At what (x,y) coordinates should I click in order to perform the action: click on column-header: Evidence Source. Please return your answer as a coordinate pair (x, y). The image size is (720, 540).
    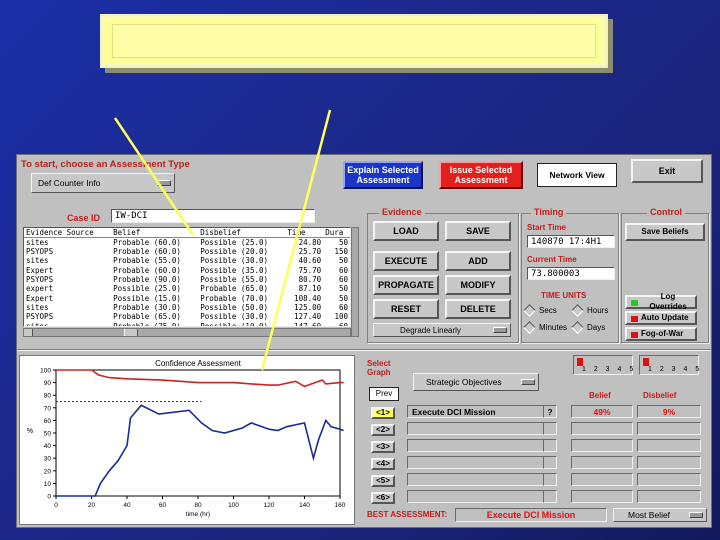
    Looking at the image, I should click on (68, 233).